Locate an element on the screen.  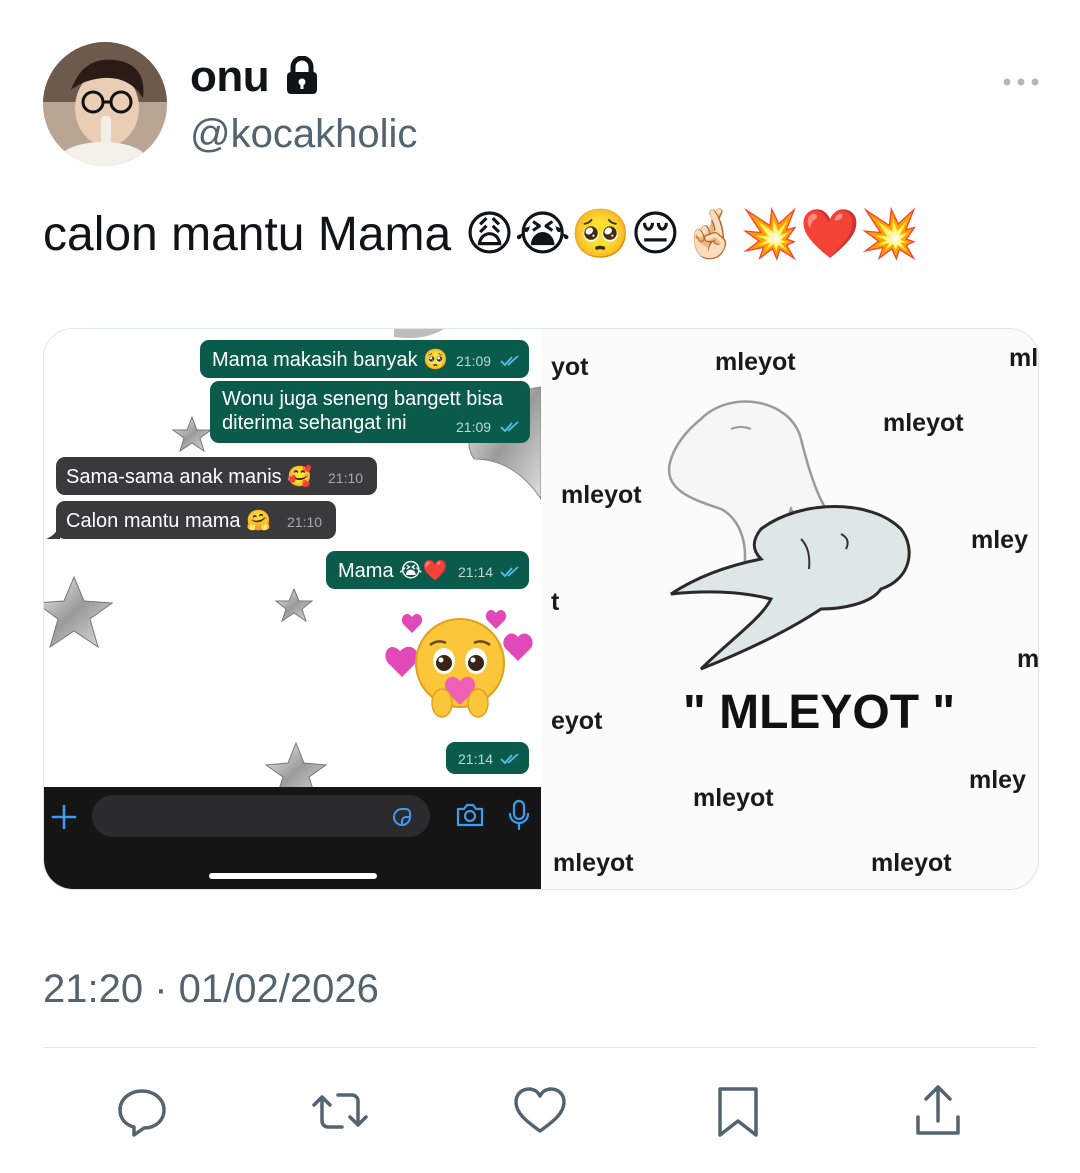
chat-composer-bar is located at coordinates (292, 838).